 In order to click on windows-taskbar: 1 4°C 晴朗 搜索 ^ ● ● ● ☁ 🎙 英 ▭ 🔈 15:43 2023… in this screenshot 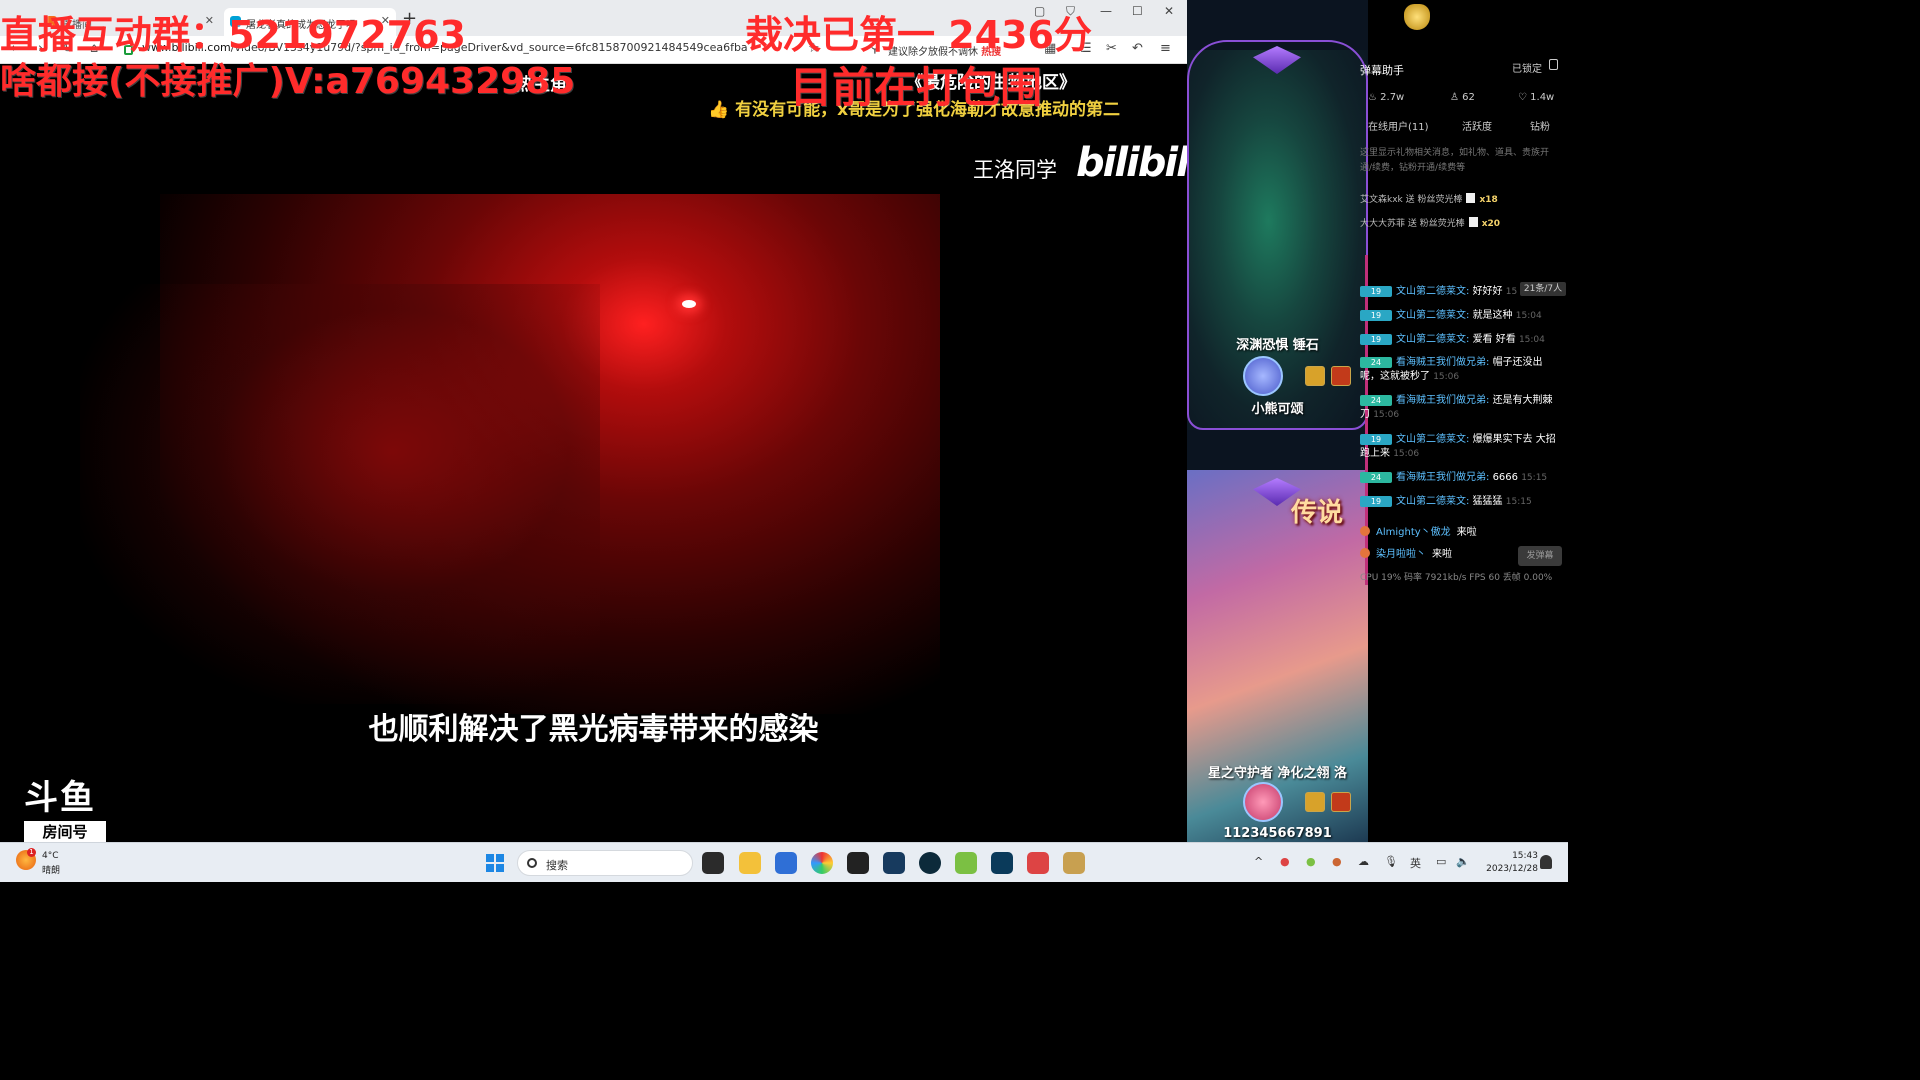, I will do `click(784, 862)`.